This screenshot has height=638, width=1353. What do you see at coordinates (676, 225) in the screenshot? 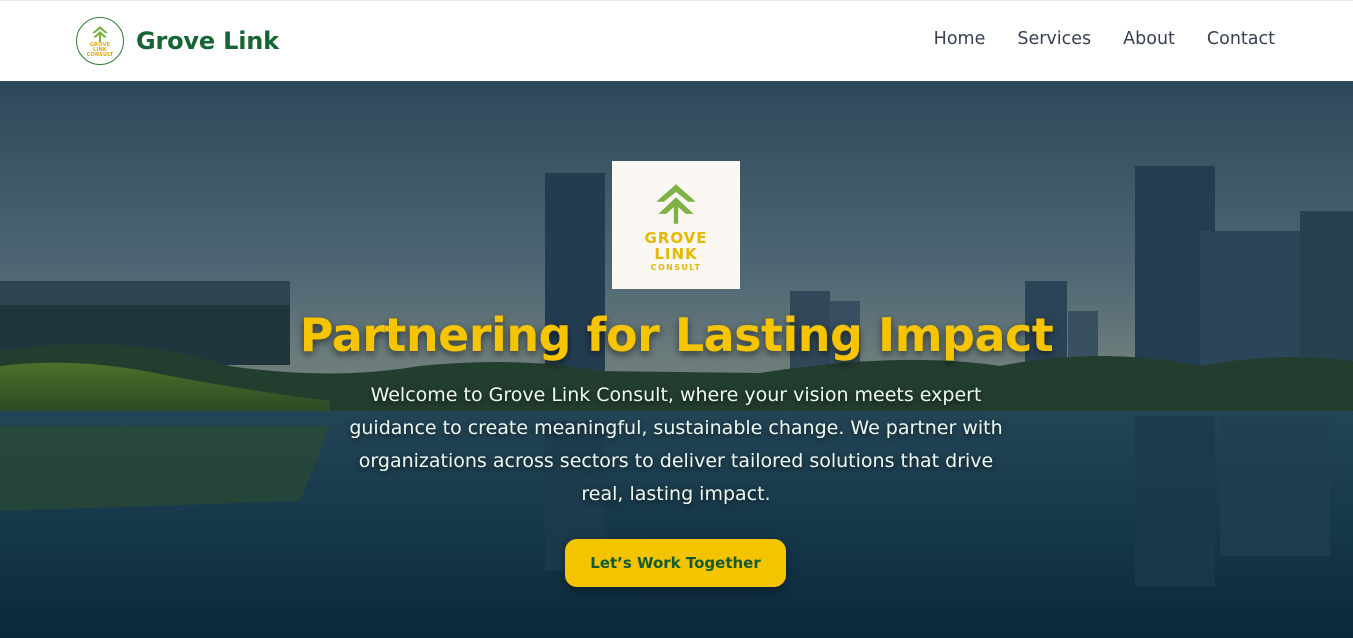
I see `hero-logo: GROVE LINK CONSULT` at bounding box center [676, 225].